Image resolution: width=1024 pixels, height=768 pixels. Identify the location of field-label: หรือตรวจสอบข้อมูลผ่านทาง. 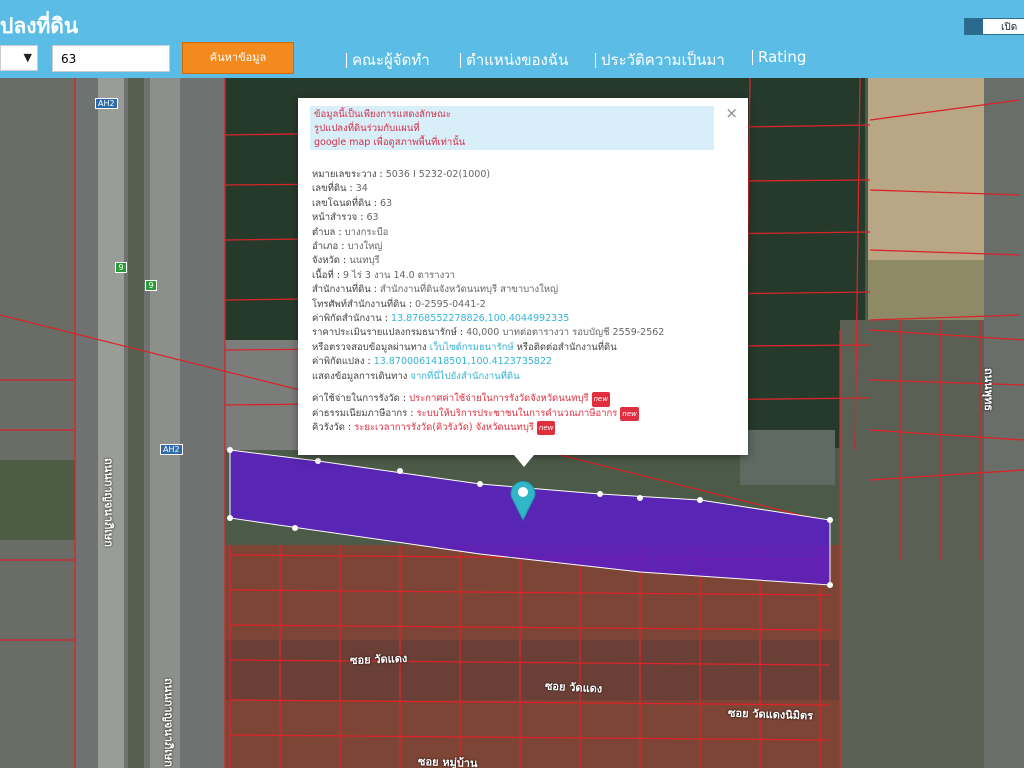
(369, 347).